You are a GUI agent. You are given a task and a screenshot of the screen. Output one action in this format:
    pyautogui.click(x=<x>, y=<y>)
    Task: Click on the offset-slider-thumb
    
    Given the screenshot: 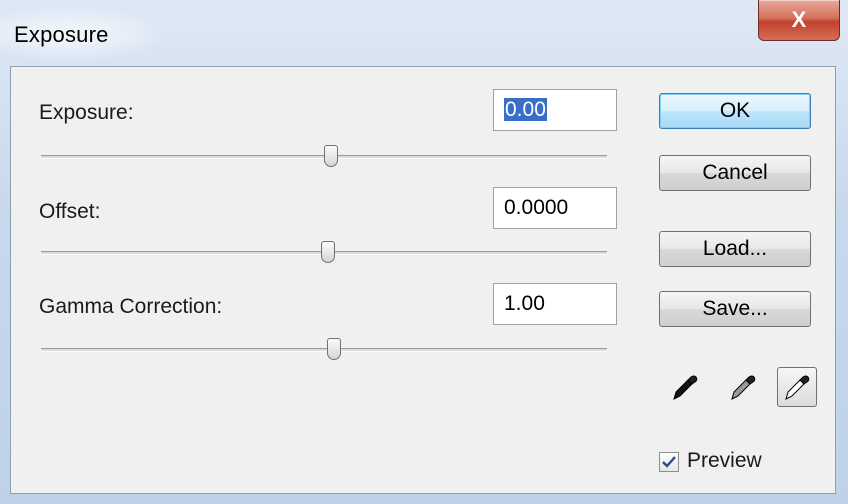 What is the action you would take?
    pyautogui.click(x=328, y=252)
    